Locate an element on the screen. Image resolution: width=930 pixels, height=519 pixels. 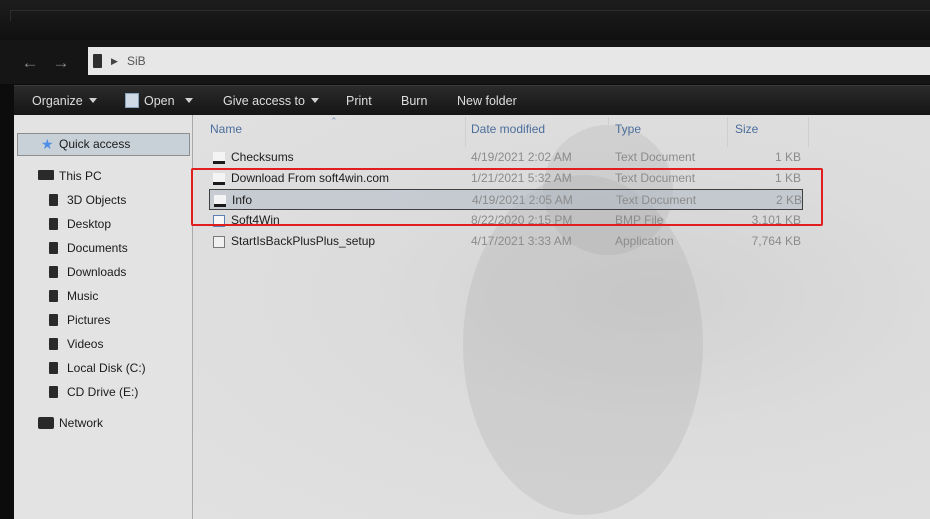
window-frame-top is located at coordinates (465, 20).